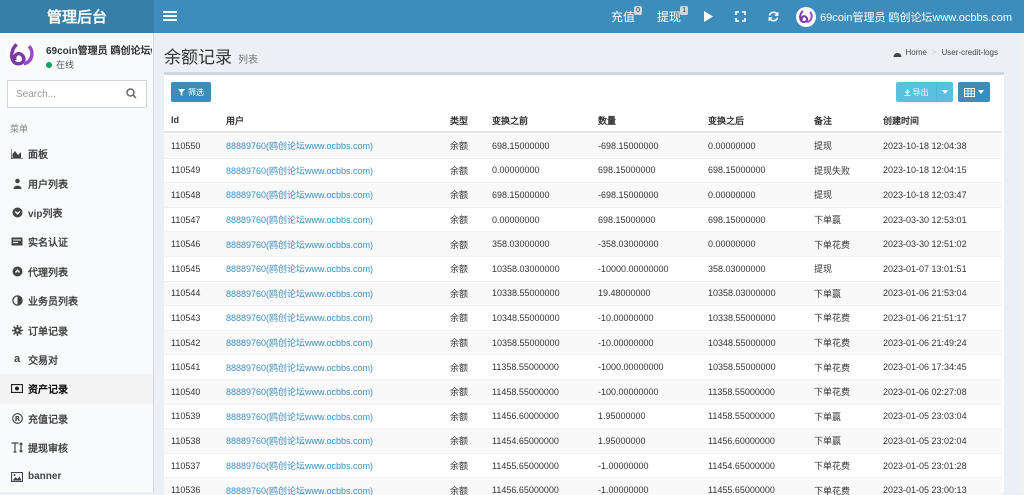 The height and width of the screenshot is (495, 1024). What do you see at coordinates (726, 120) in the screenshot?
I see `column-header: 变换之后` at bounding box center [726, 120].